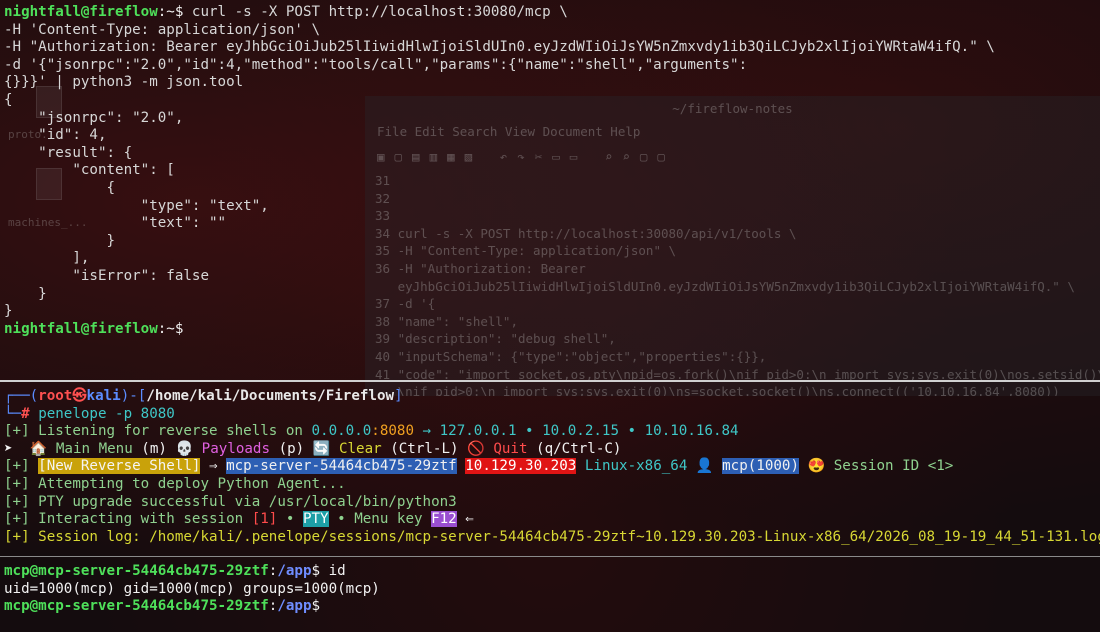 This screenshot has width=1100, height=632. I want to click on json-output-line: "text": "", so click(115, 223).